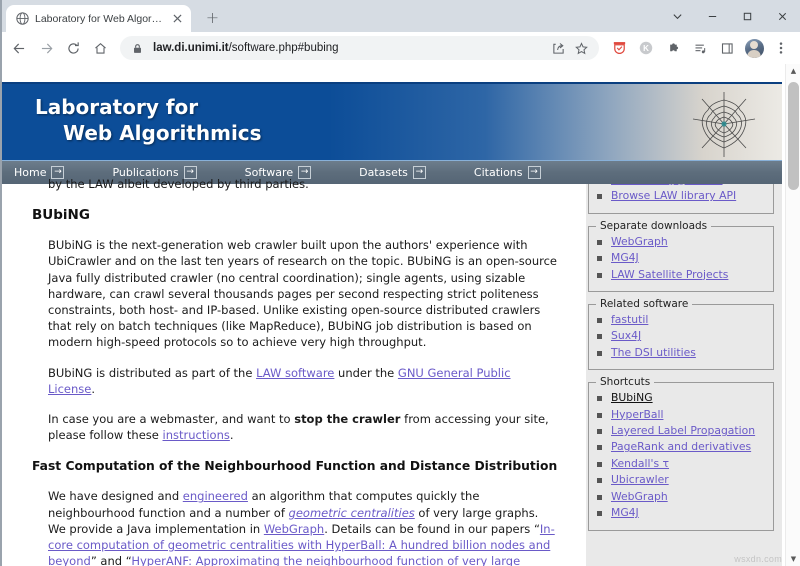 The image size is (800, 566). I want to click on text-fragment: under the, so click(366, 372).